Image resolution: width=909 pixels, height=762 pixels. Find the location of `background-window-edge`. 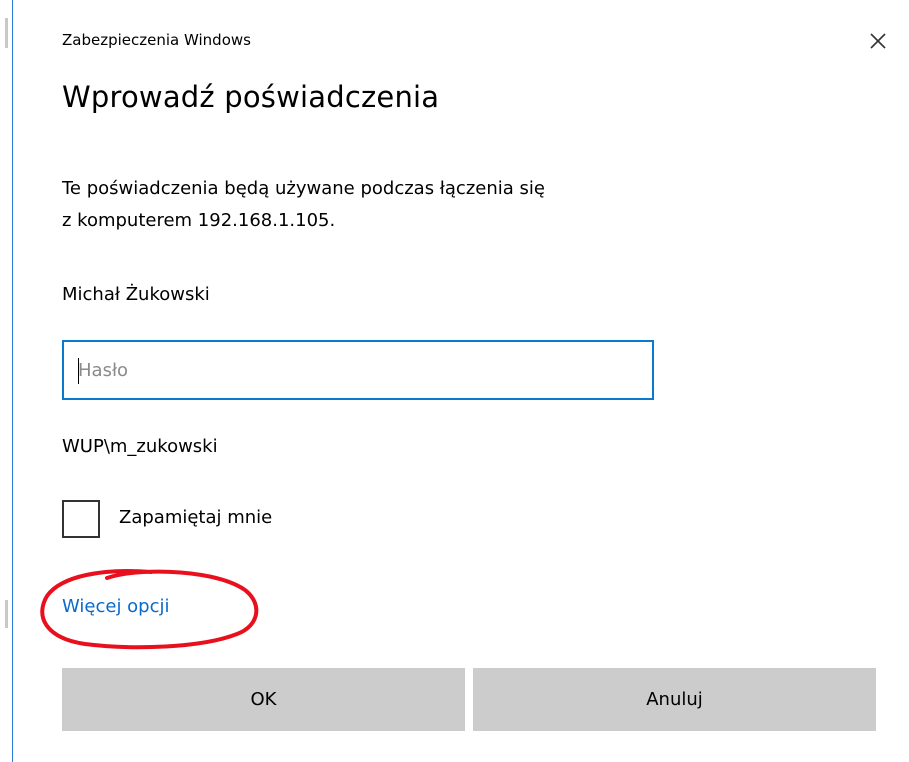

background-window-edge is located at coordinates (6, 381).